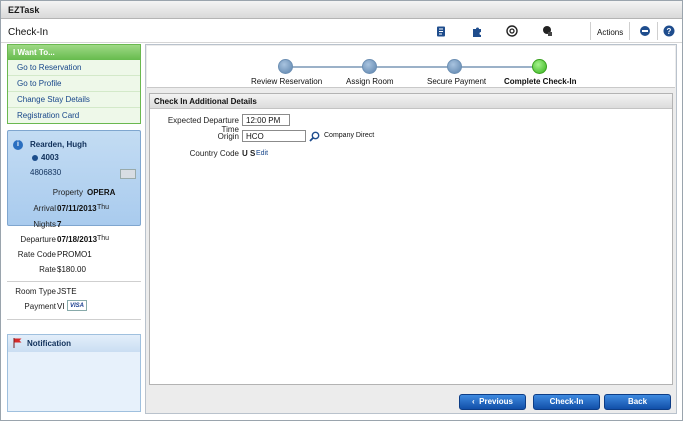  What do you see at coordinates (369, 66) in the screenshot?
I see `step-assign-room-icon` at bounding box center [369, 66].